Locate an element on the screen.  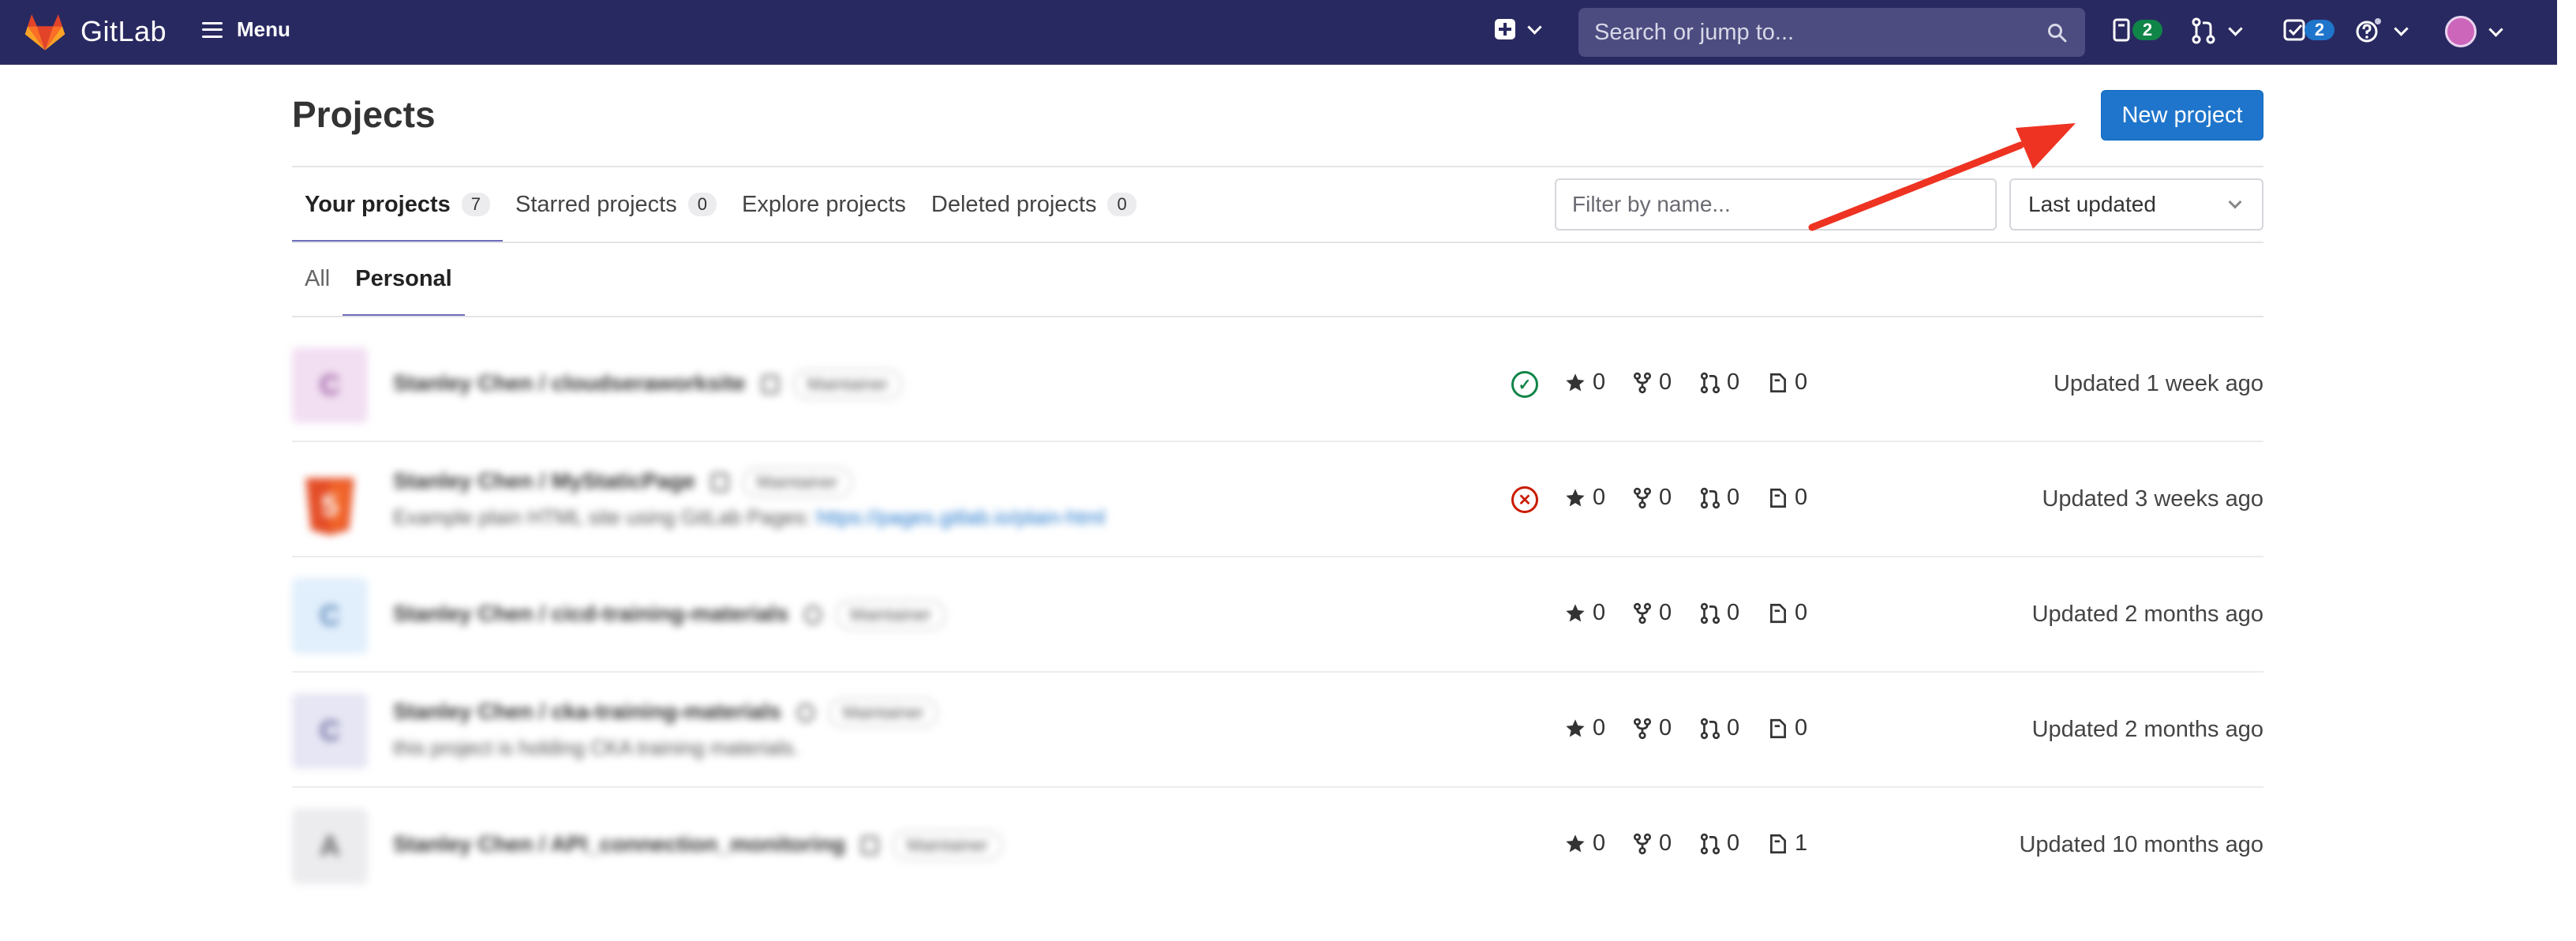
sort-dropdown: Last updated is located at coordinates (2136, 204).